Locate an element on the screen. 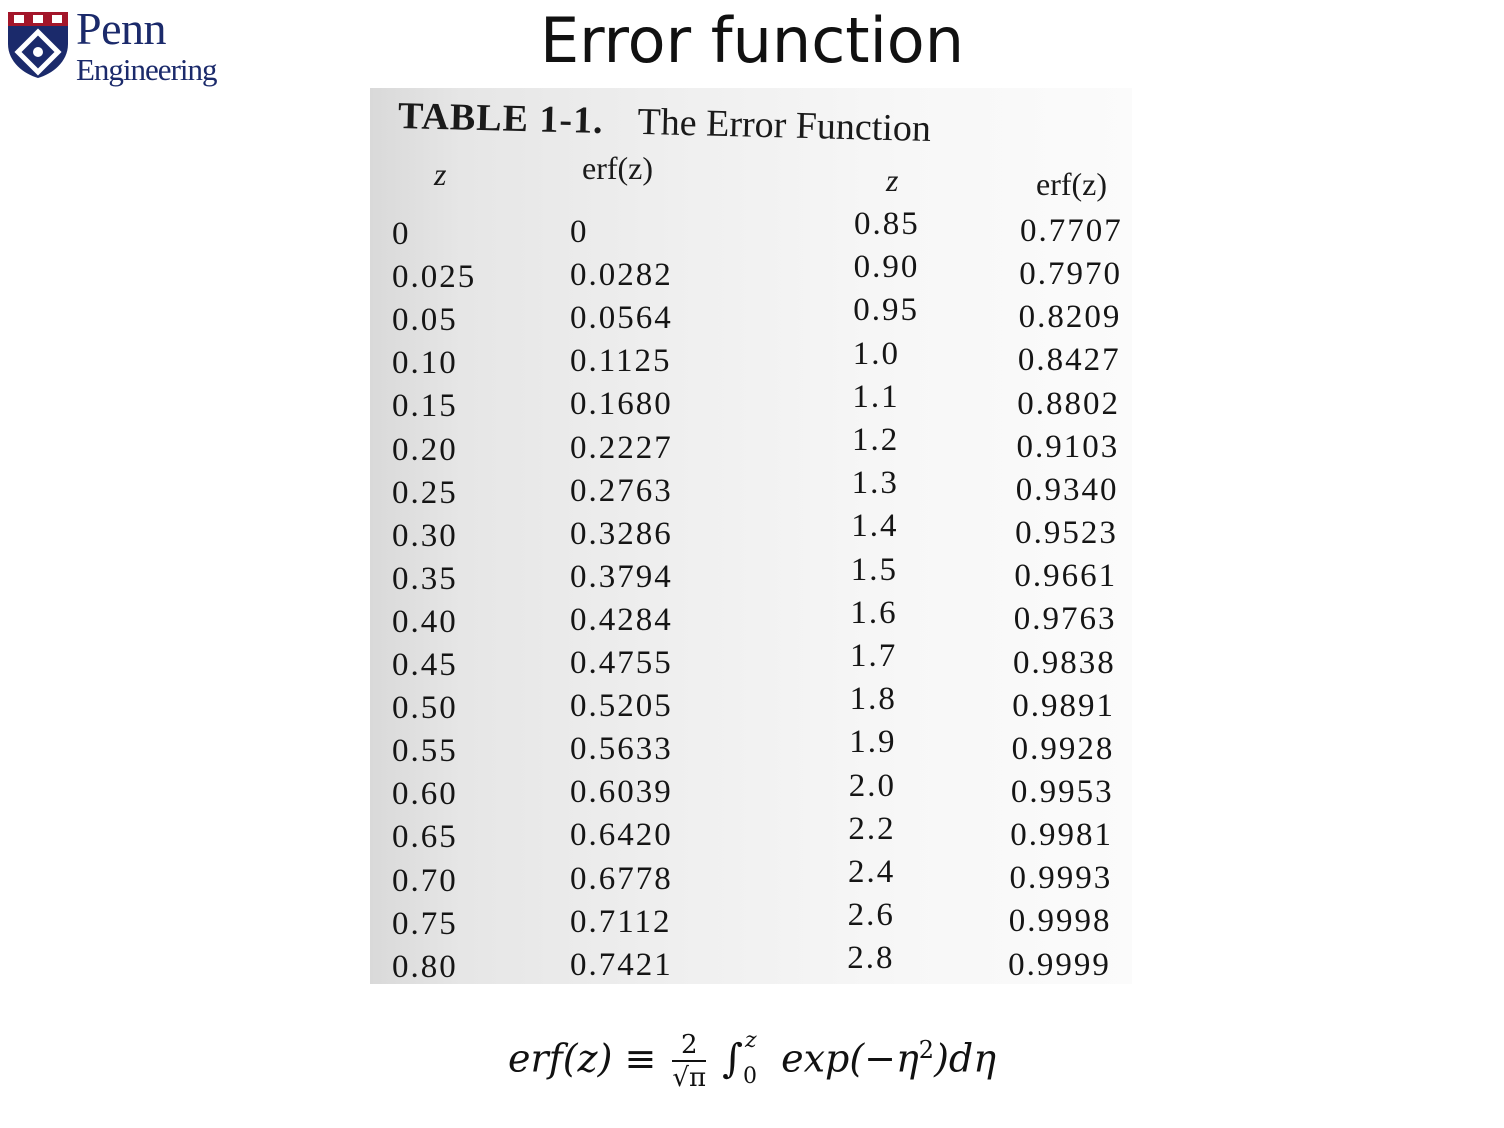 This screenshot has height=1128, width=1504. cell-z-right: 1.1 is located at coordinates (876, 396).